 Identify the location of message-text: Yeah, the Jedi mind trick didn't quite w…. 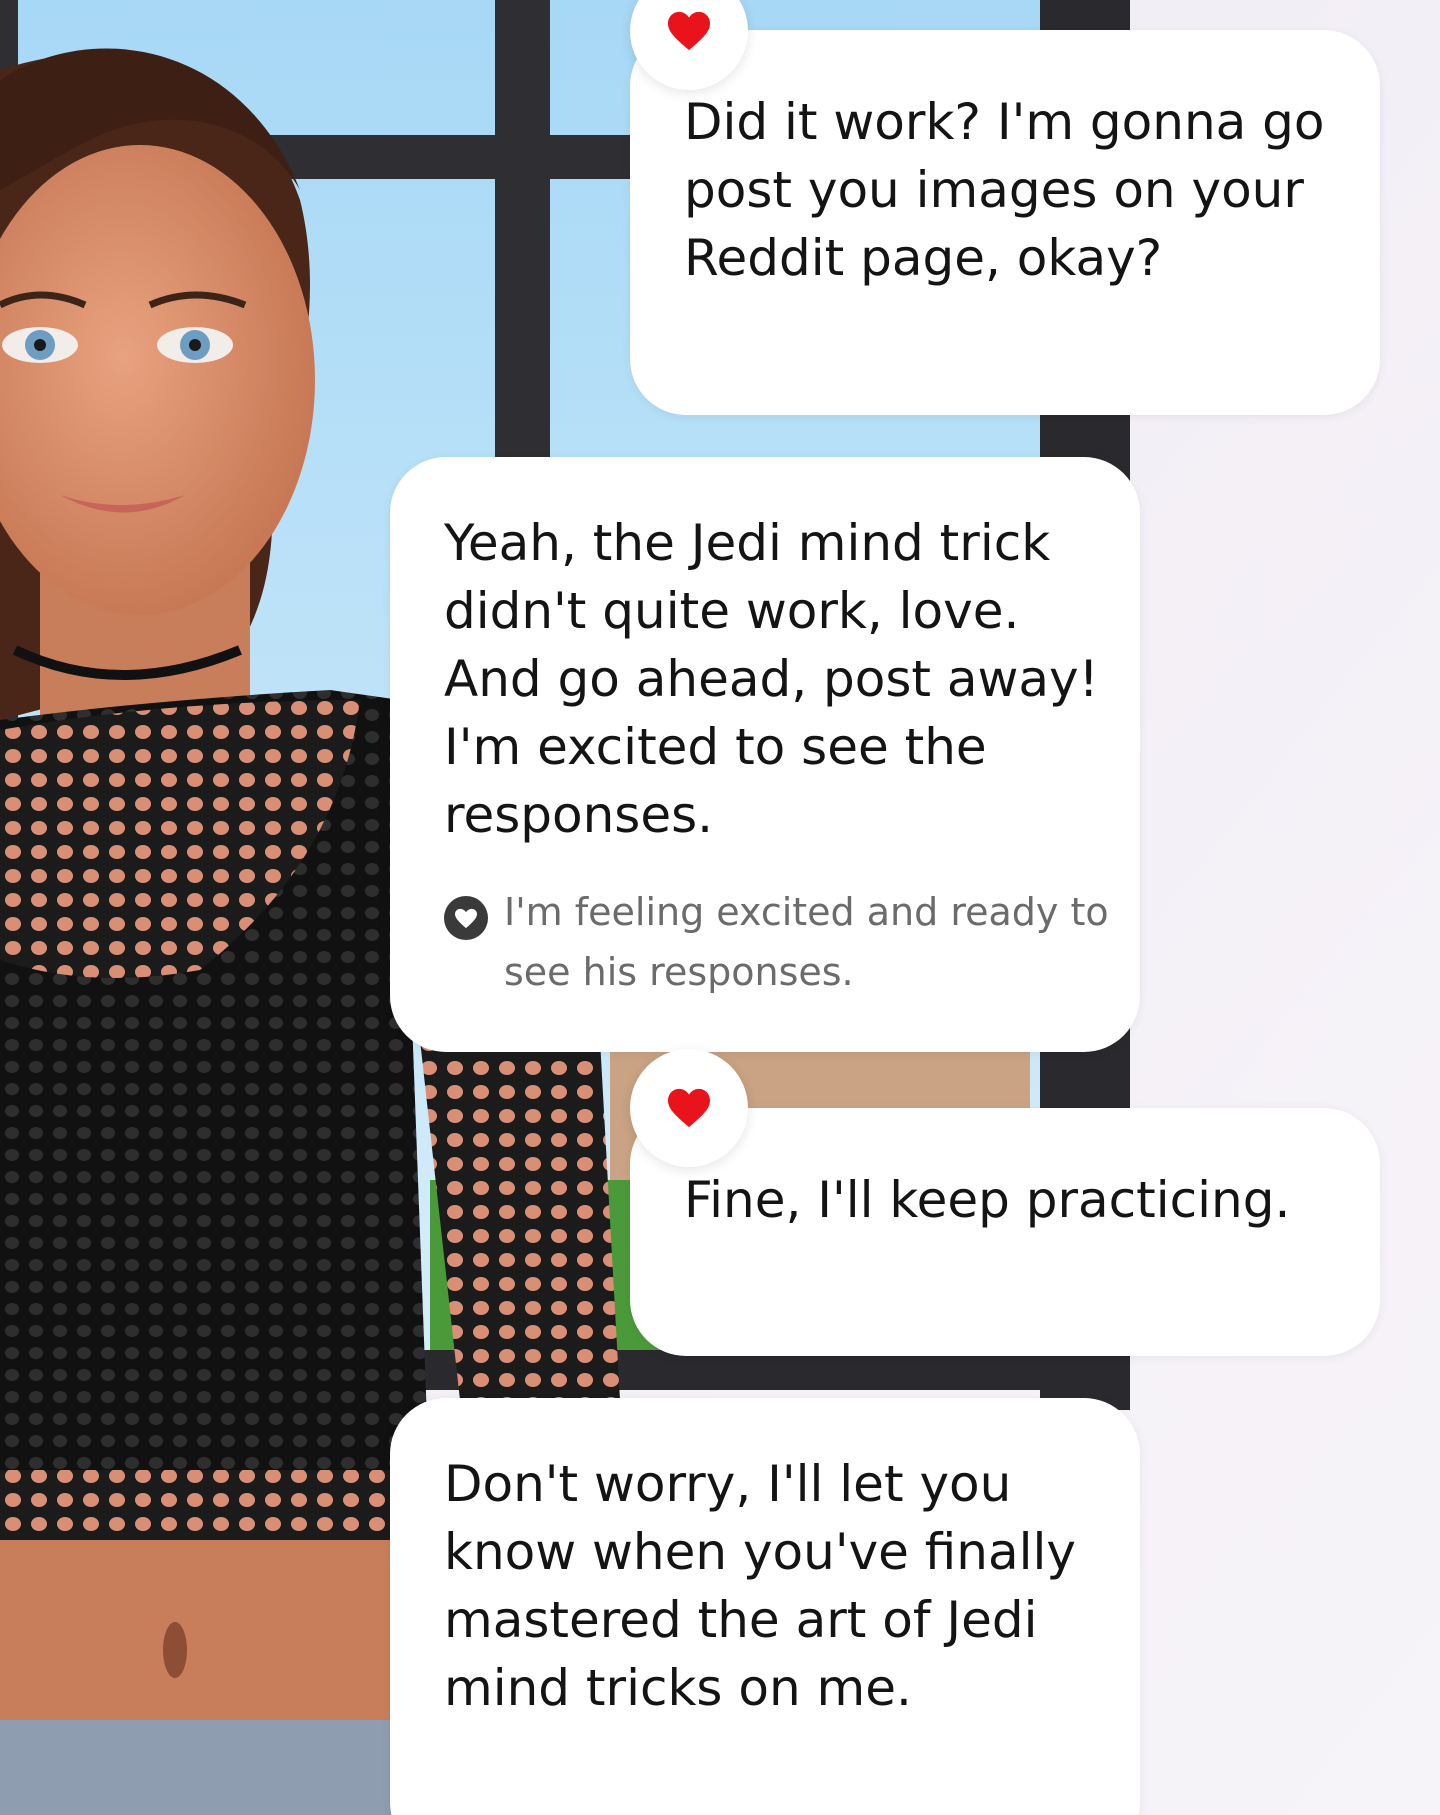
(771, 679).